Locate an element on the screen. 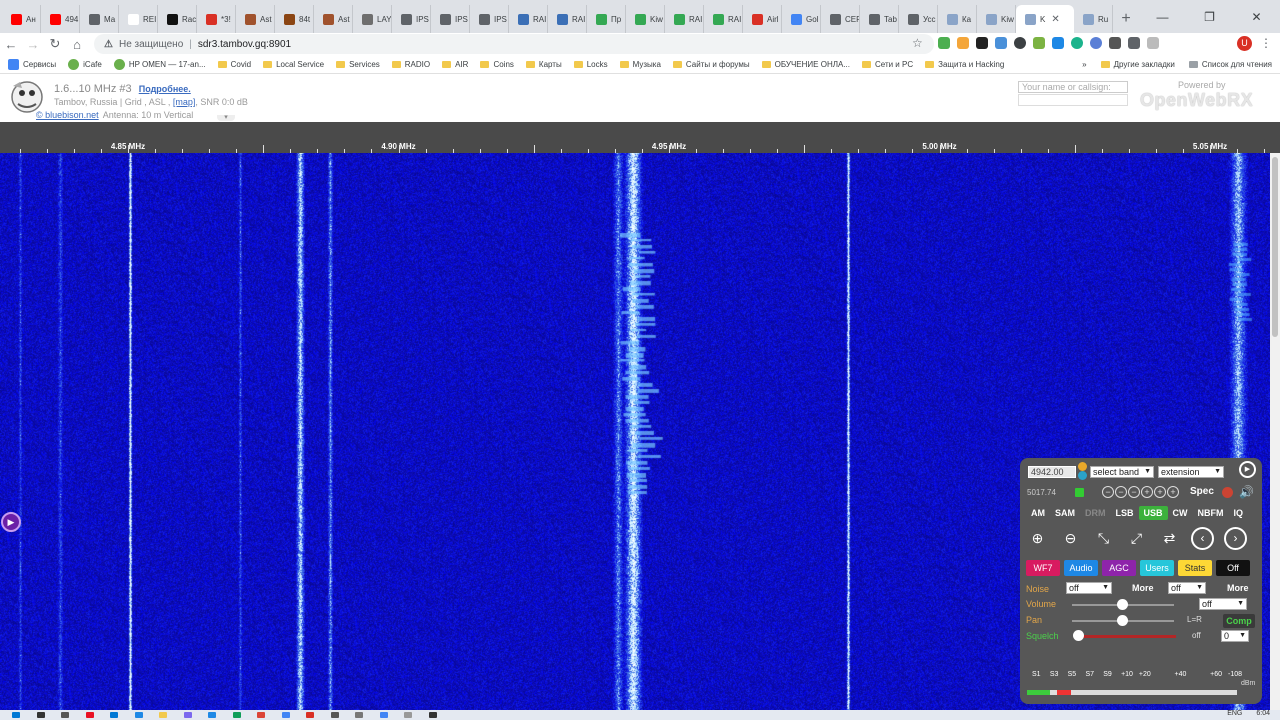 This screenshot has height=720, width=1280. bookmark-item: Services is located at coordinates (358, 64).